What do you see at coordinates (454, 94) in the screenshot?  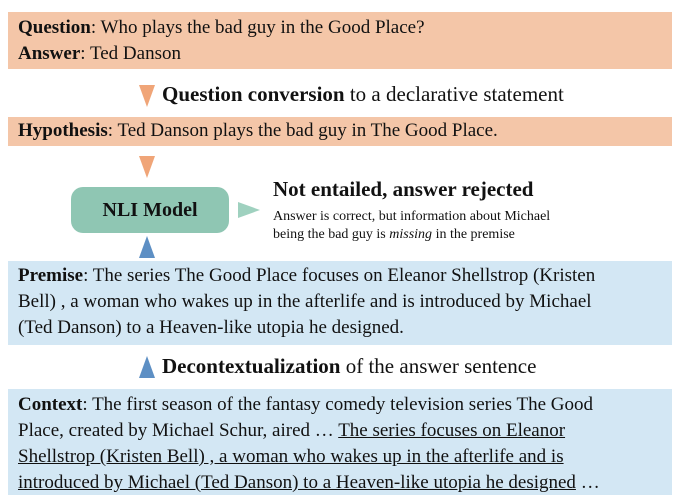 I see `step1-rest: to a declarative statement` at bounding box center [454, 94].